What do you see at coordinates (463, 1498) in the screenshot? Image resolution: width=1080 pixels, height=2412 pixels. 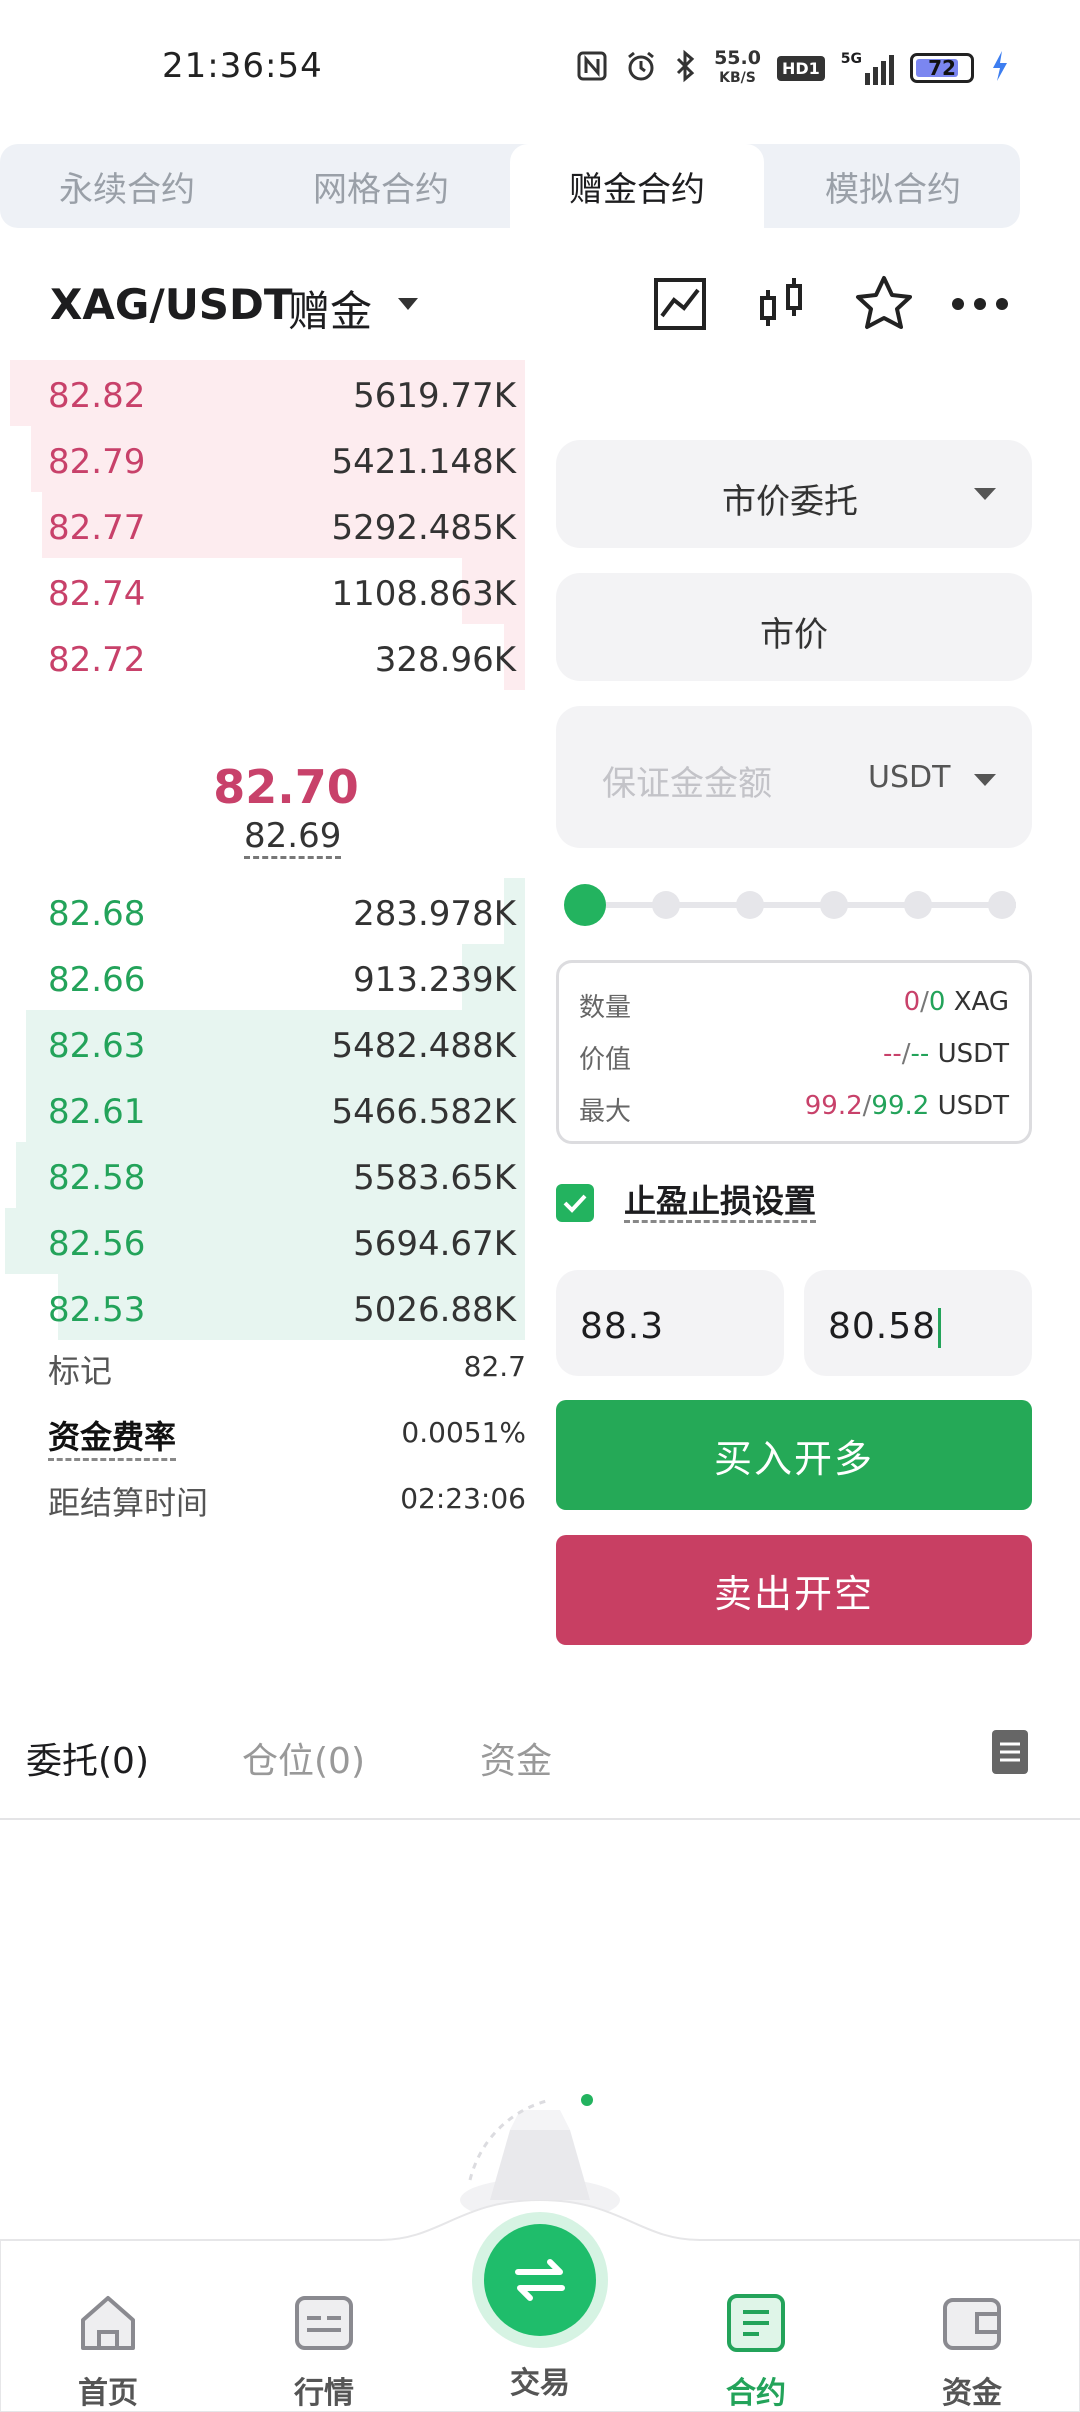 I see `settle-value: 02:23:06` at bounding box center [463, 1498].